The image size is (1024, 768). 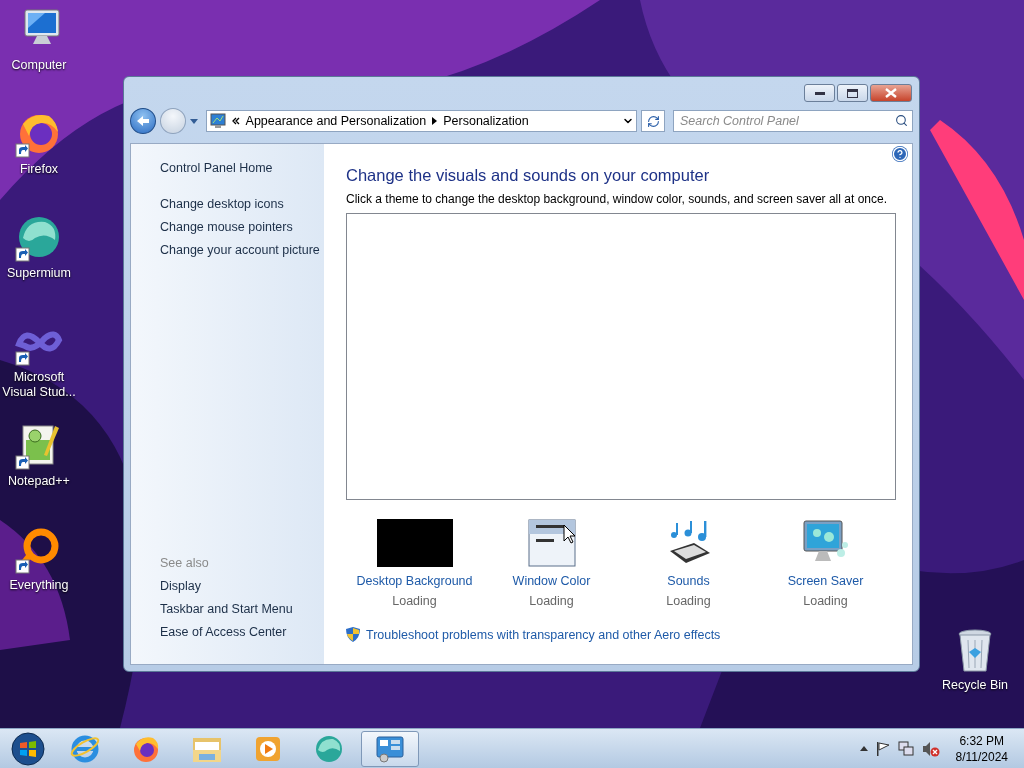 I want to click on page-title: Change the visuals and sounds on your computer, so click(x=528, y=175).